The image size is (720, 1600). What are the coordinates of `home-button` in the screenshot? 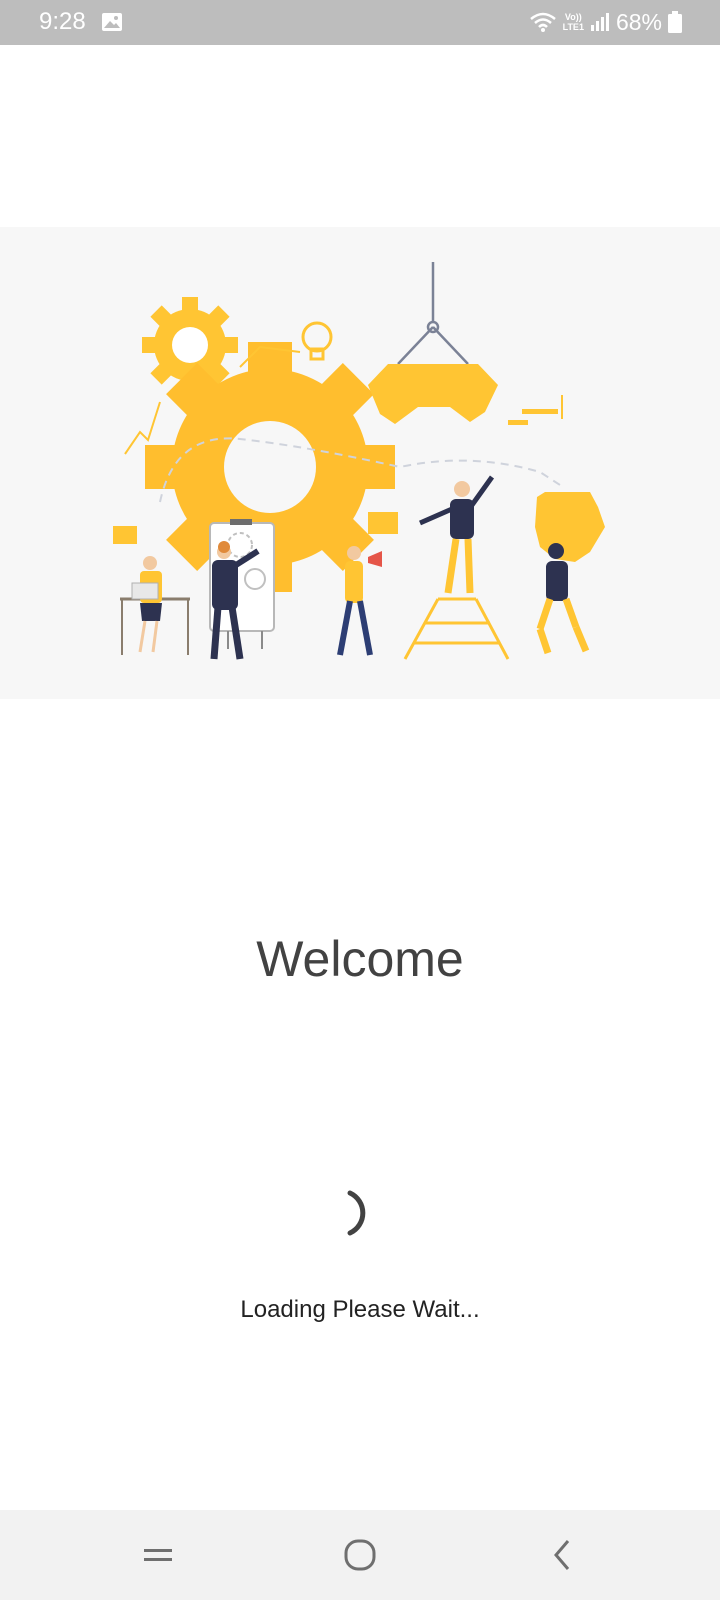 It's located at (360, 1555).